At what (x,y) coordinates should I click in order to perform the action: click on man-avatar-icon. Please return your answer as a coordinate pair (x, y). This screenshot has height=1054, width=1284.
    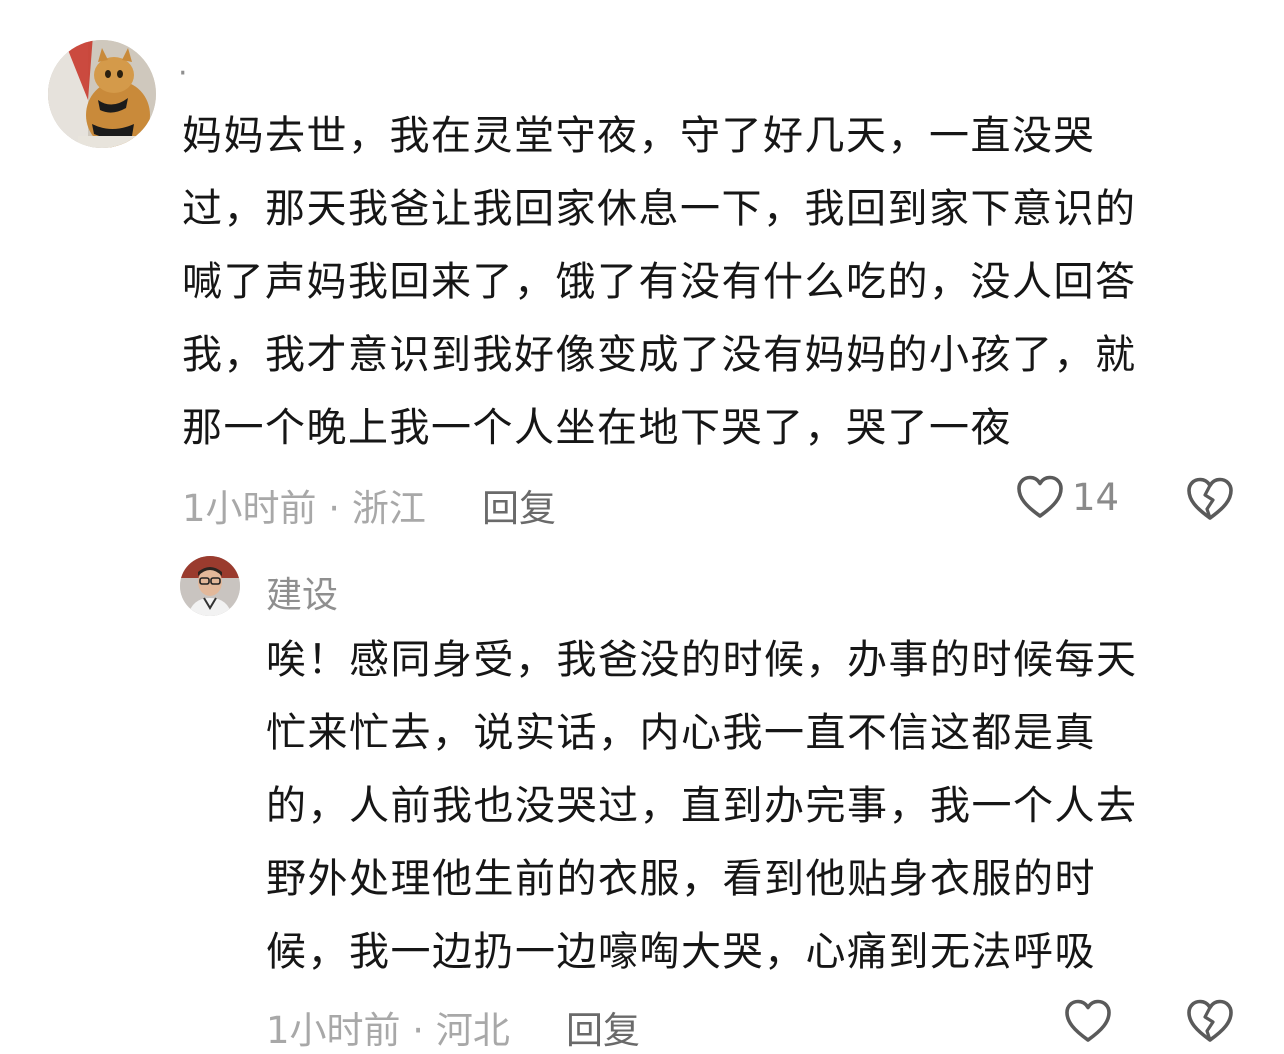
    Looking at the image, I should click on (210, 586).